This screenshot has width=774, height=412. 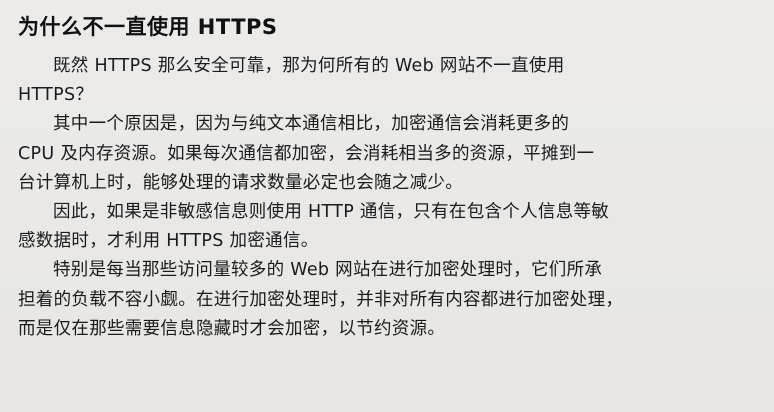 What do you see at coordinates (56, 95) in the screenshot?
I see `paragraph-line: HTTPS？` at bounding box center [56, 95].